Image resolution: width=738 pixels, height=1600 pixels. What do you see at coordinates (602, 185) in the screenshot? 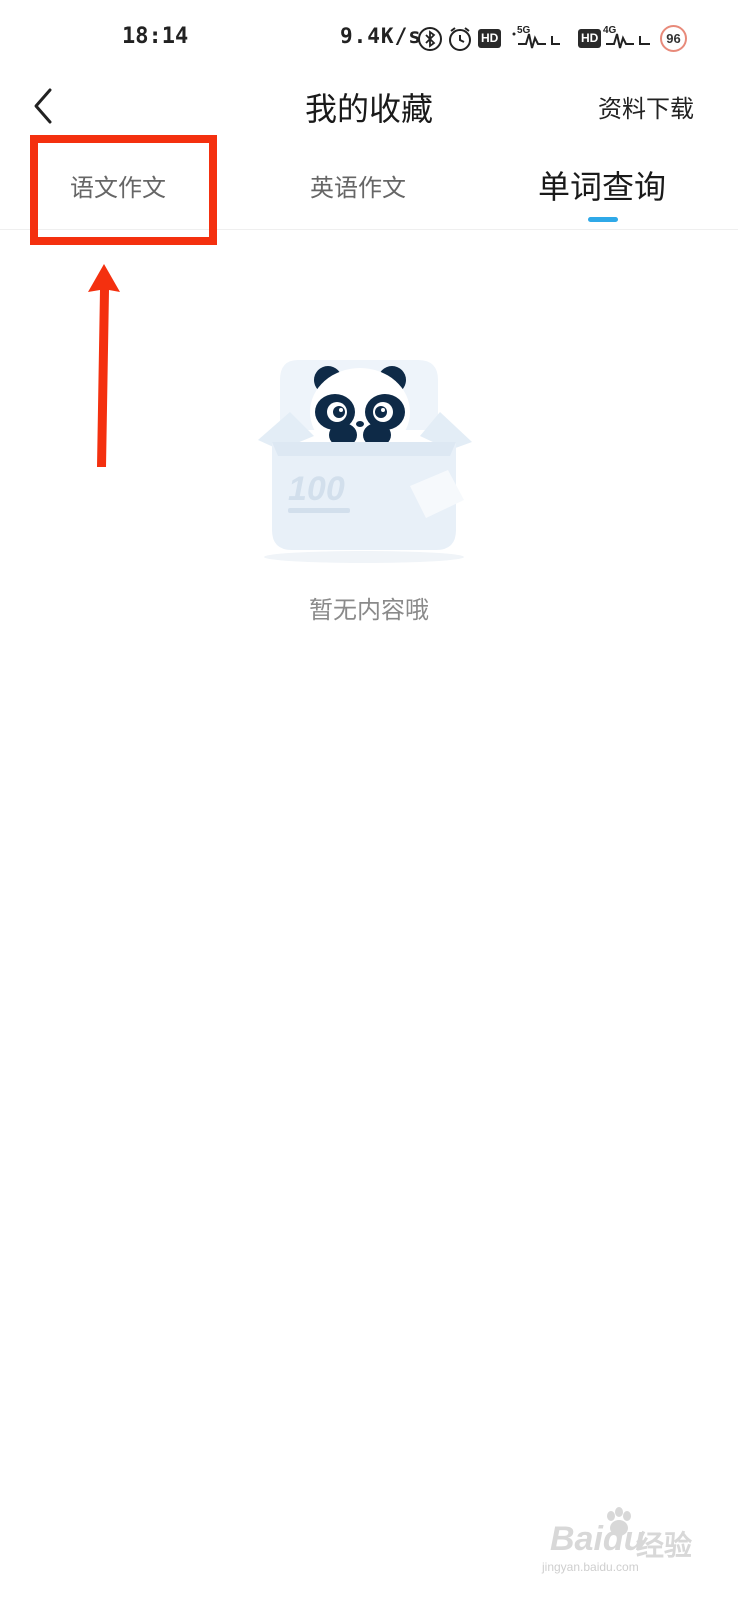
I see `tab-word-lookup: 单词查询` at bounding box center [602, 185].